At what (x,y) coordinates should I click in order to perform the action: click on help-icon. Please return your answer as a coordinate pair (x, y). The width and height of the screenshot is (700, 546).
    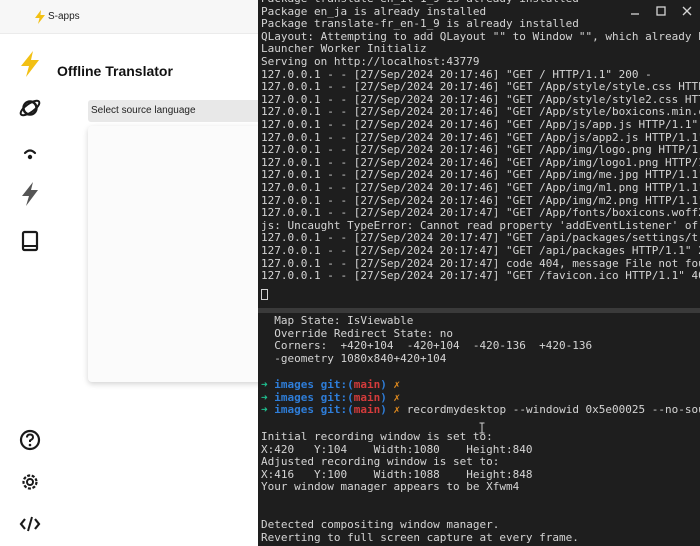
    Looking at the image, I should click on (30, 440).